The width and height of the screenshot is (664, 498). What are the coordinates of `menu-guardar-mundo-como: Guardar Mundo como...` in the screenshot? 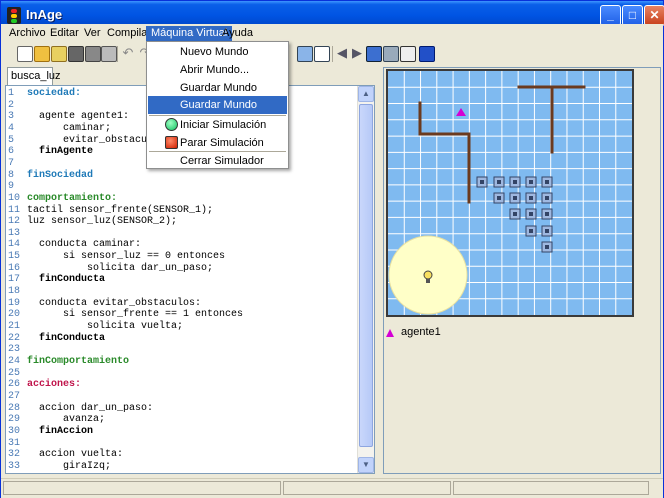 It's located at (217, 112).